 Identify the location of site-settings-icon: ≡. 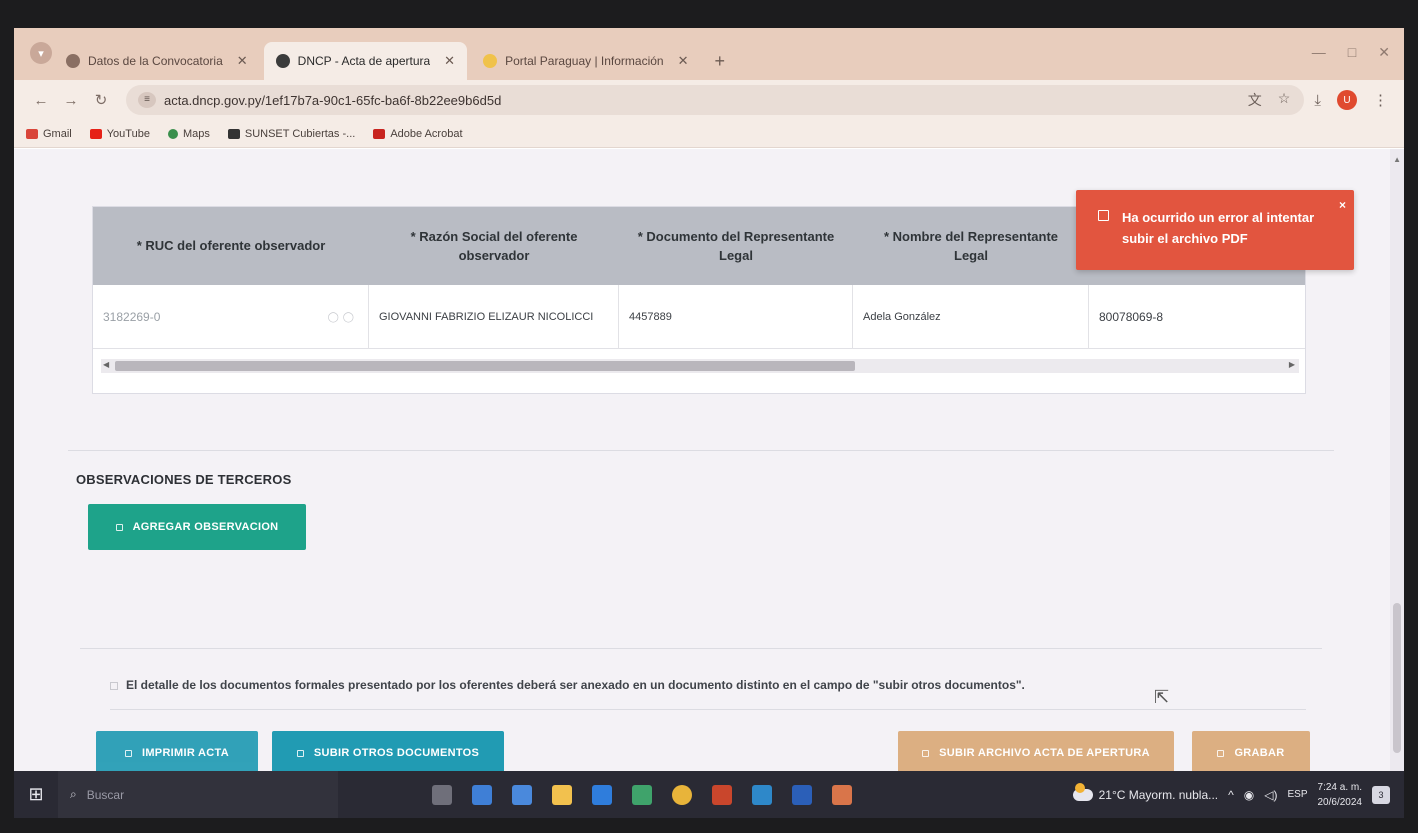
(147, 100).